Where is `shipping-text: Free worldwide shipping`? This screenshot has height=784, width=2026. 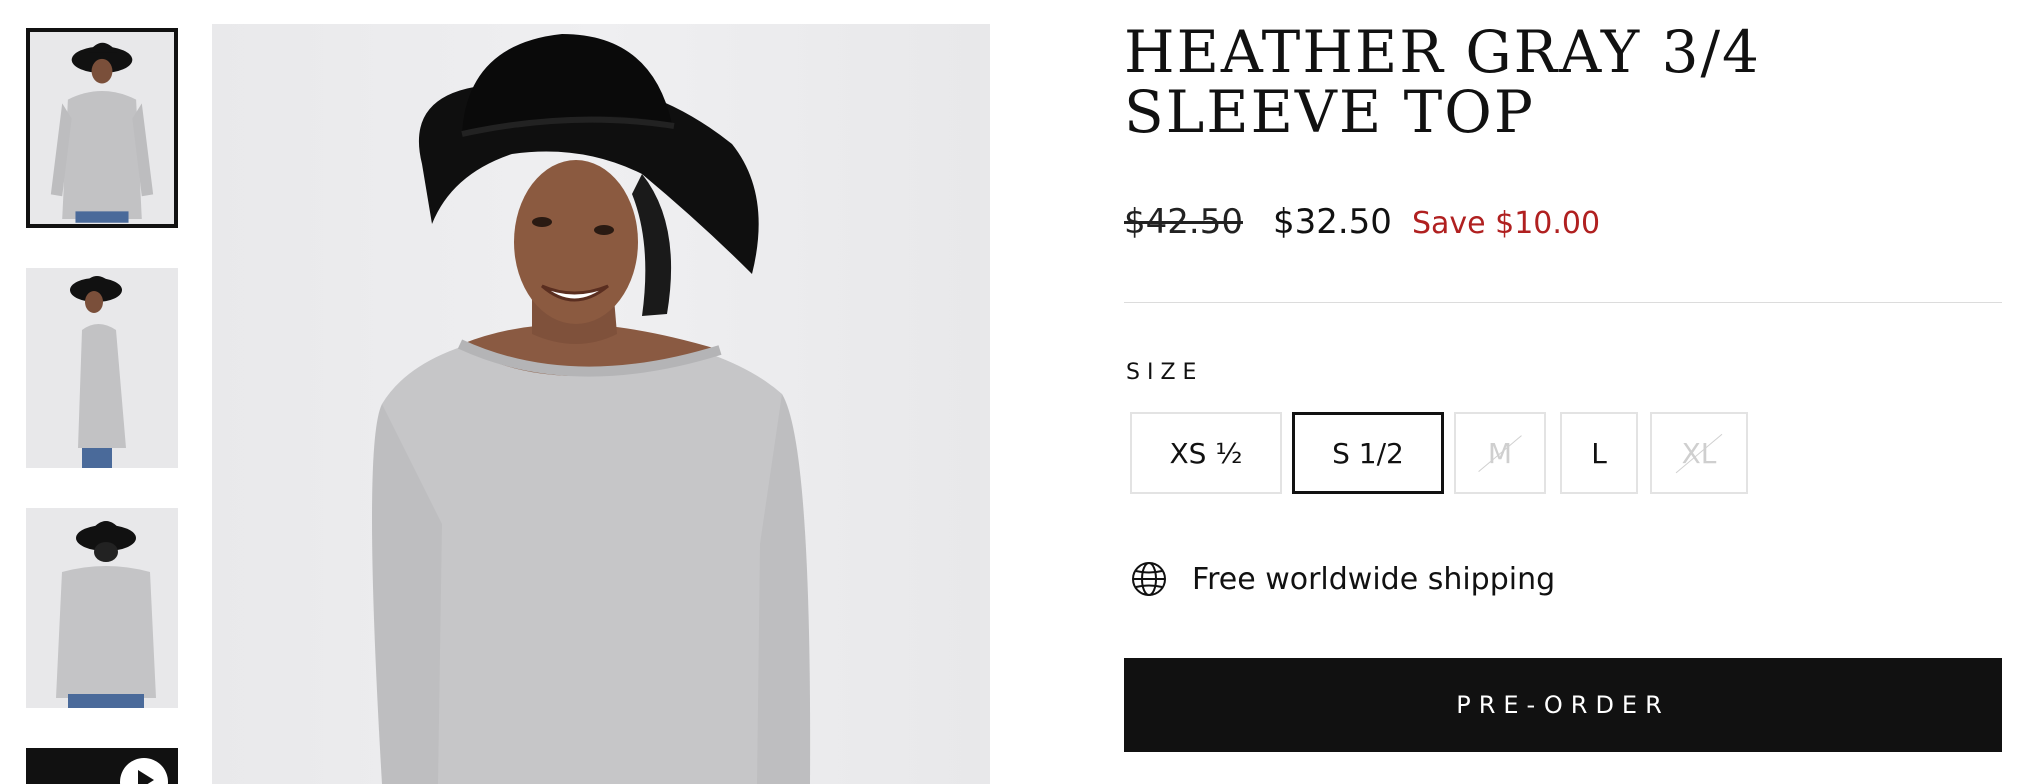
shipping-text: Free worldwide shipping is located at coordinates (1374, 579).